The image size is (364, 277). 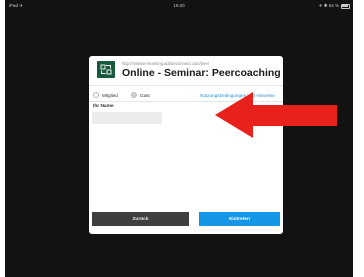 What do you see at coordinates (145, 95) in the screenshot?
I see `radio-guest-label: Gast` at bounding box center [145, 95].